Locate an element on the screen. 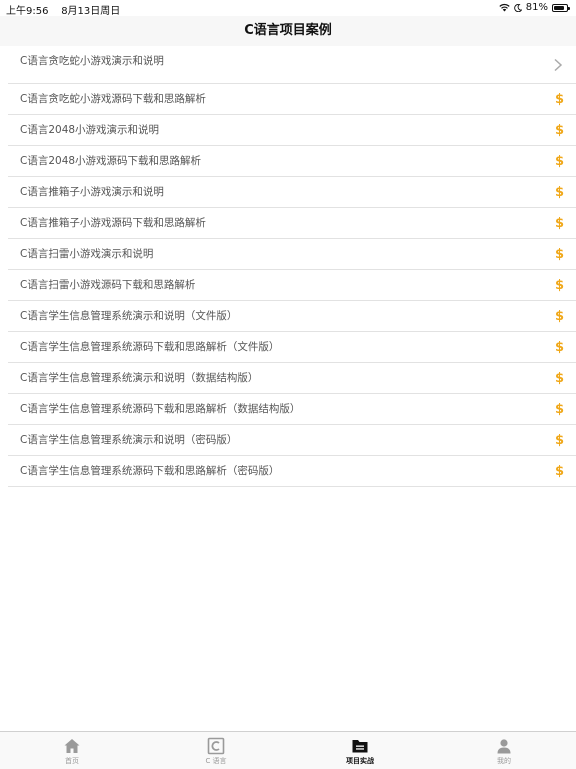  list-item-label: C语言扫雷小游戏源码下载和思路解析 is located at coordinates (108, 285).